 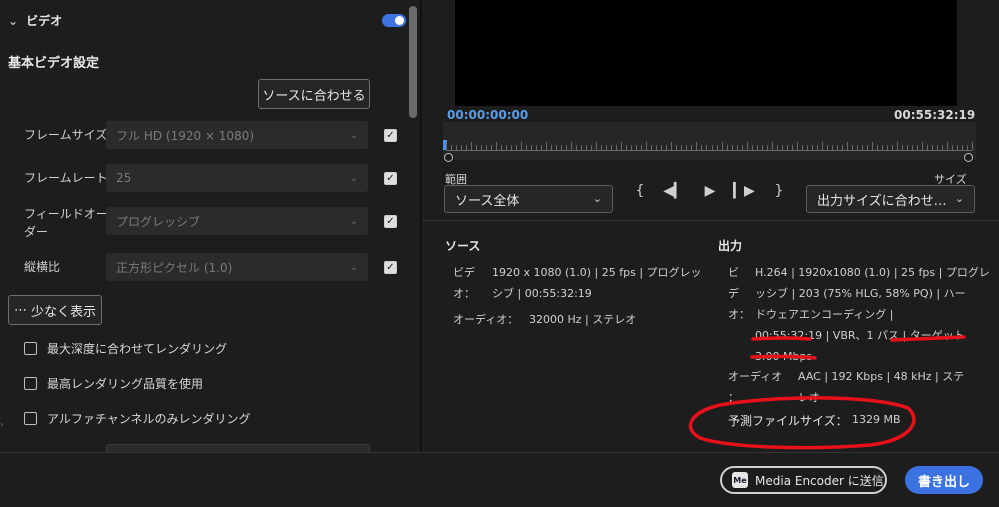 I want to click on out-point-handle, so click(x=968, y=157).